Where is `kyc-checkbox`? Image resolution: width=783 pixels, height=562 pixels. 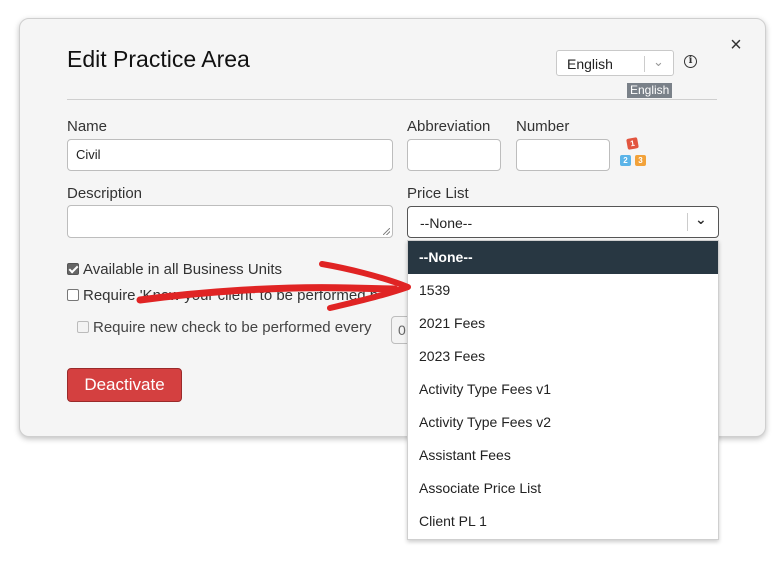 kyc-checkbox is located at coordinates (73, 295).